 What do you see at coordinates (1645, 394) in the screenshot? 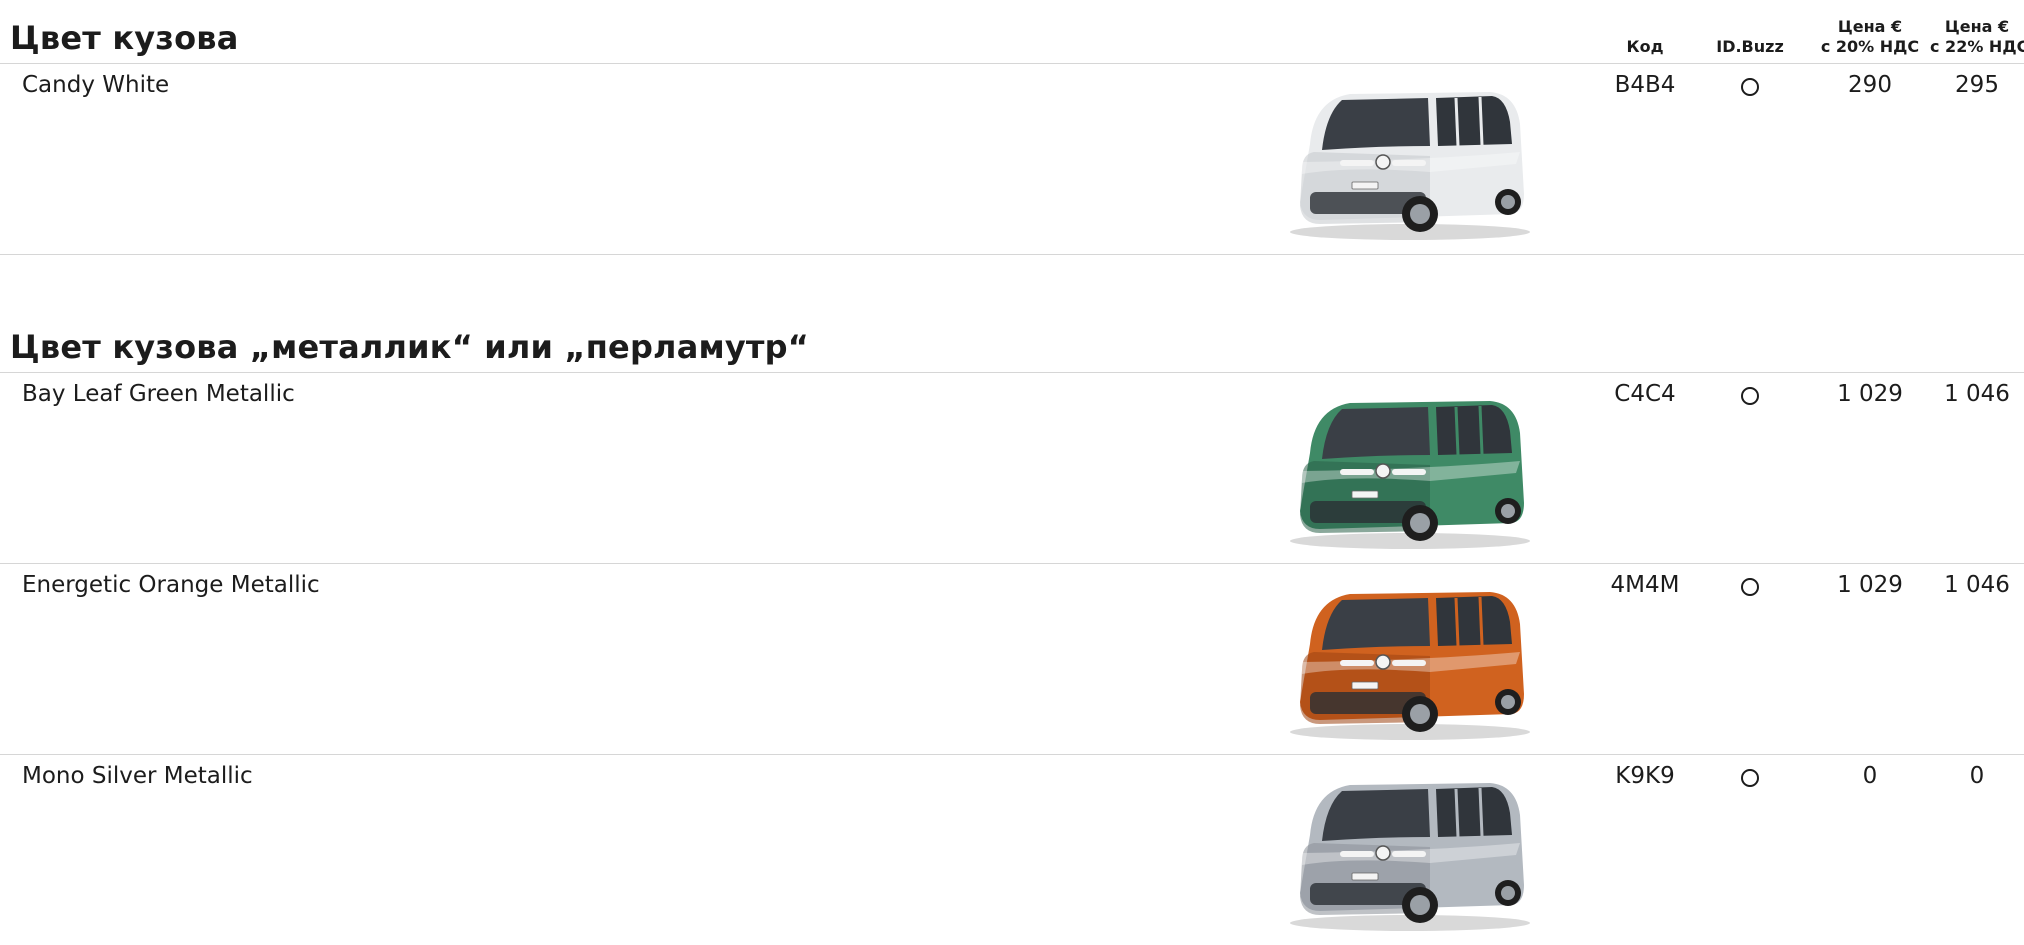
I see `color-code: C4C4` at bounding box center [1645, 394].